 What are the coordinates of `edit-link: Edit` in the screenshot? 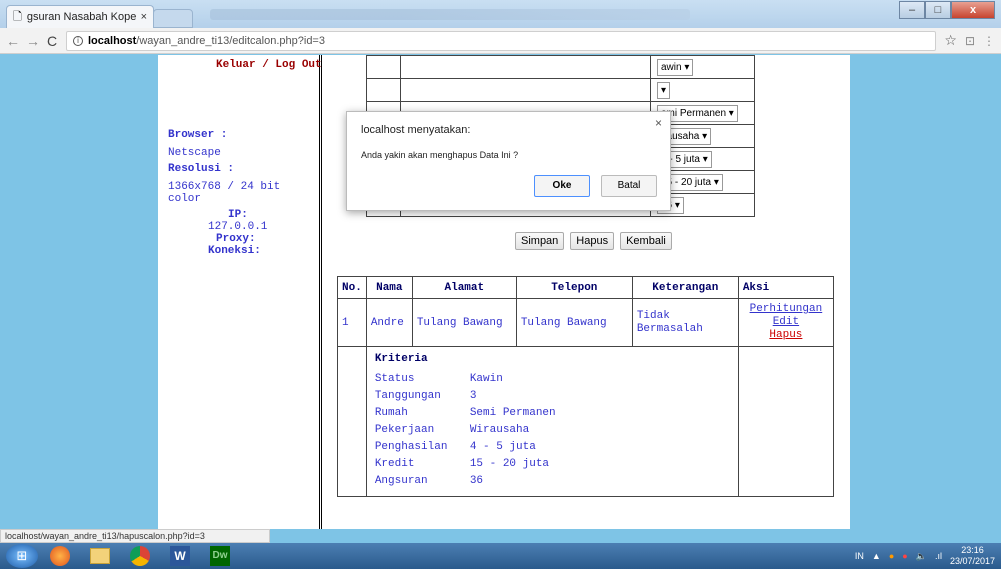 It's located at (786, 322).